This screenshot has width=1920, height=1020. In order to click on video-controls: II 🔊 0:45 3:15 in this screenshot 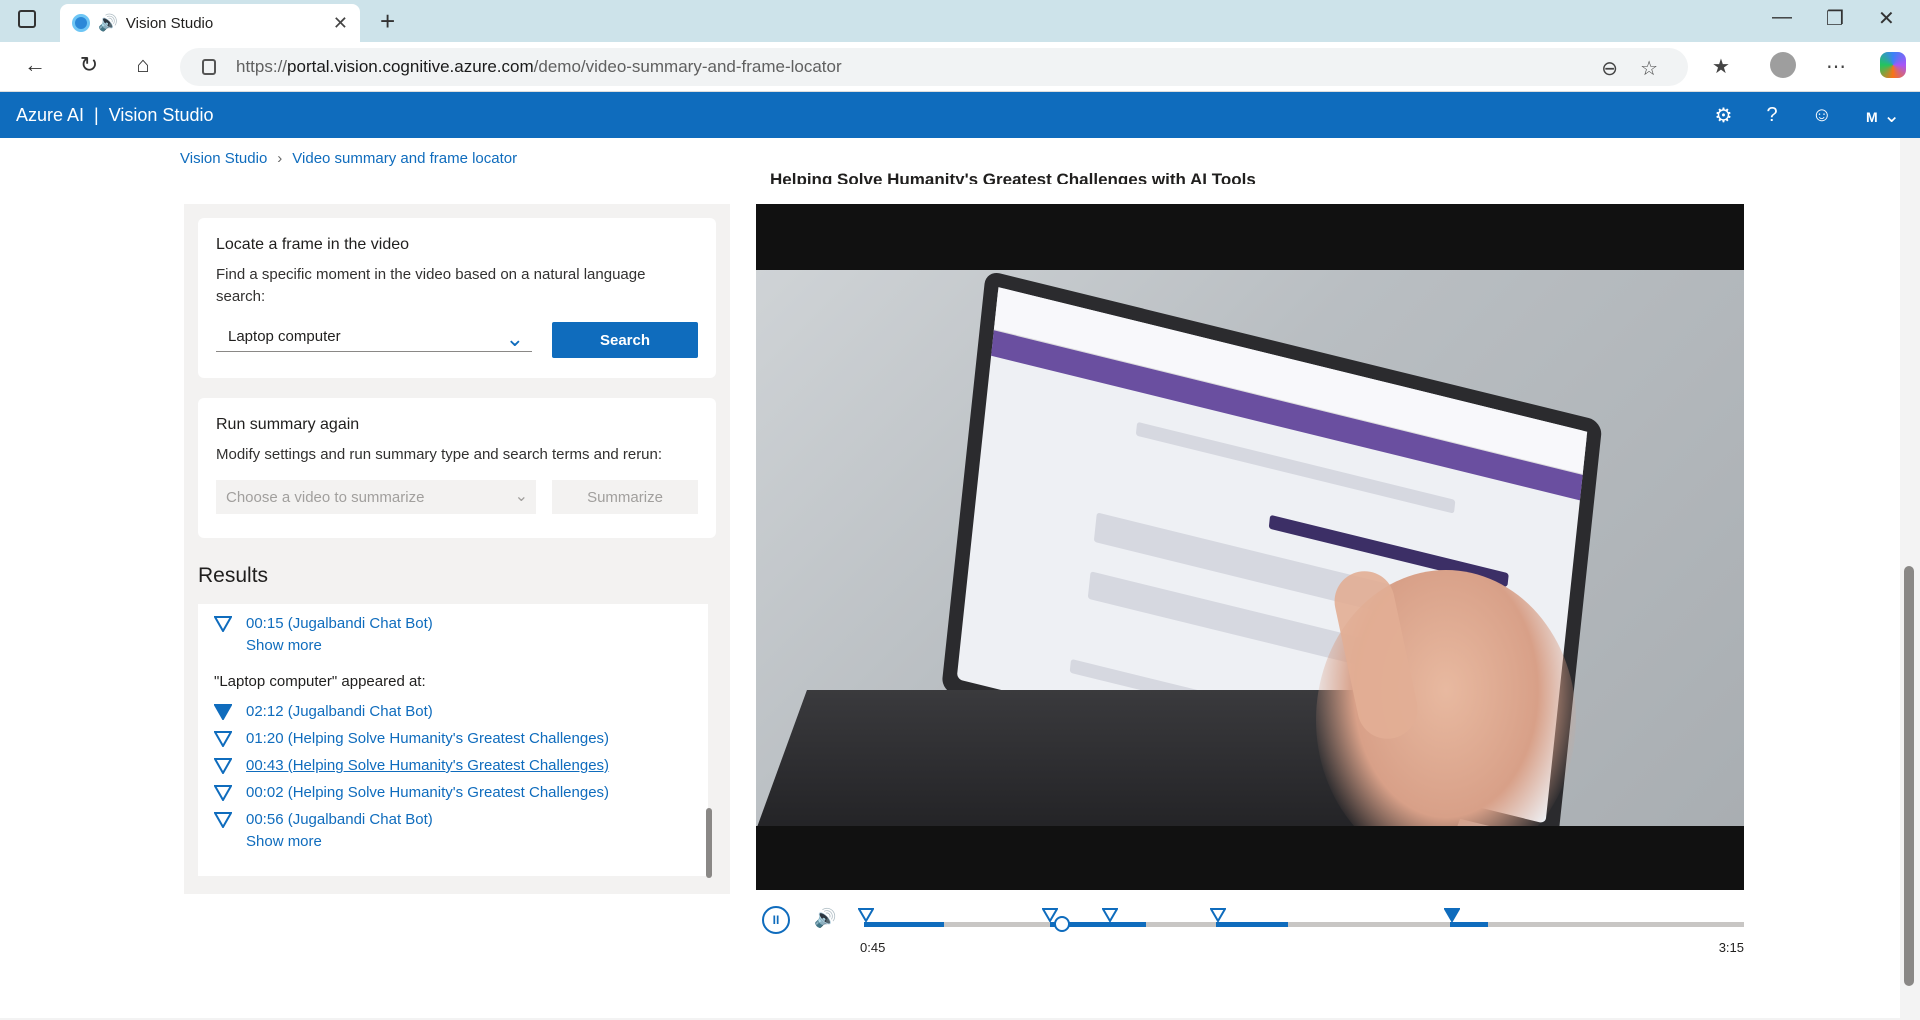, I will do `click(1250, 928)`.